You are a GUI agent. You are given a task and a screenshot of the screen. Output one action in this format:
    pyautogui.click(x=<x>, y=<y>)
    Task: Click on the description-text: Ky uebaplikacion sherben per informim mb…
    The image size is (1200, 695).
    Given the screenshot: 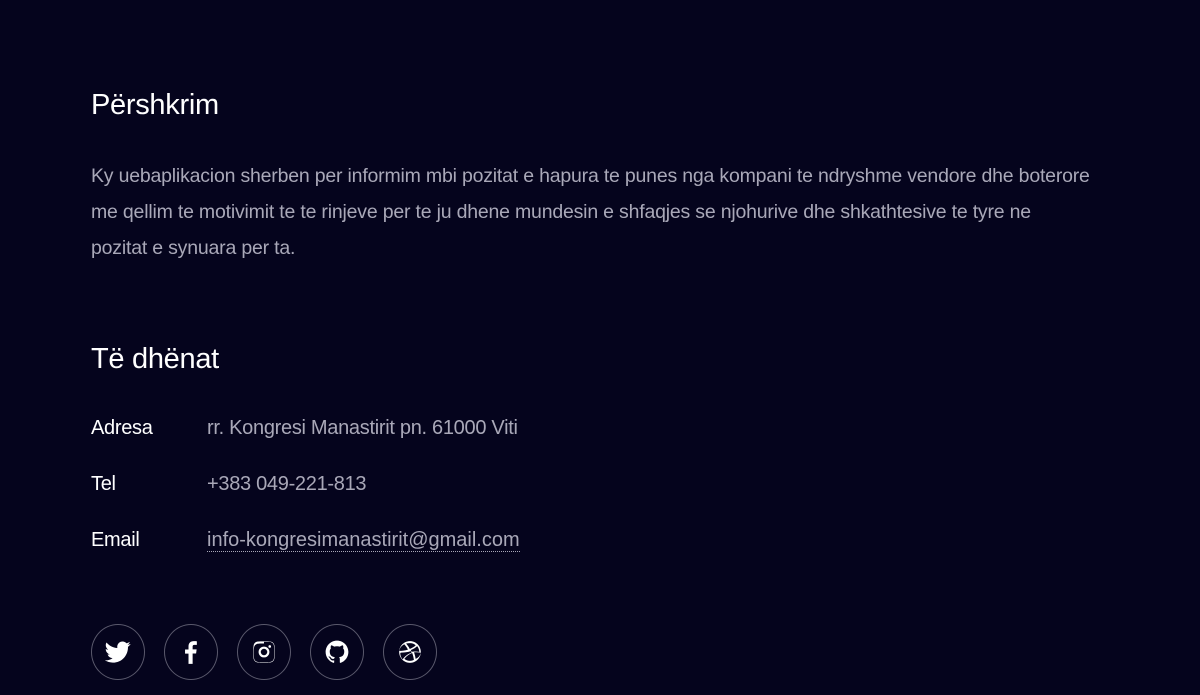 What is the action you would take?
    pyautogui.click(x=590, y=212)
    